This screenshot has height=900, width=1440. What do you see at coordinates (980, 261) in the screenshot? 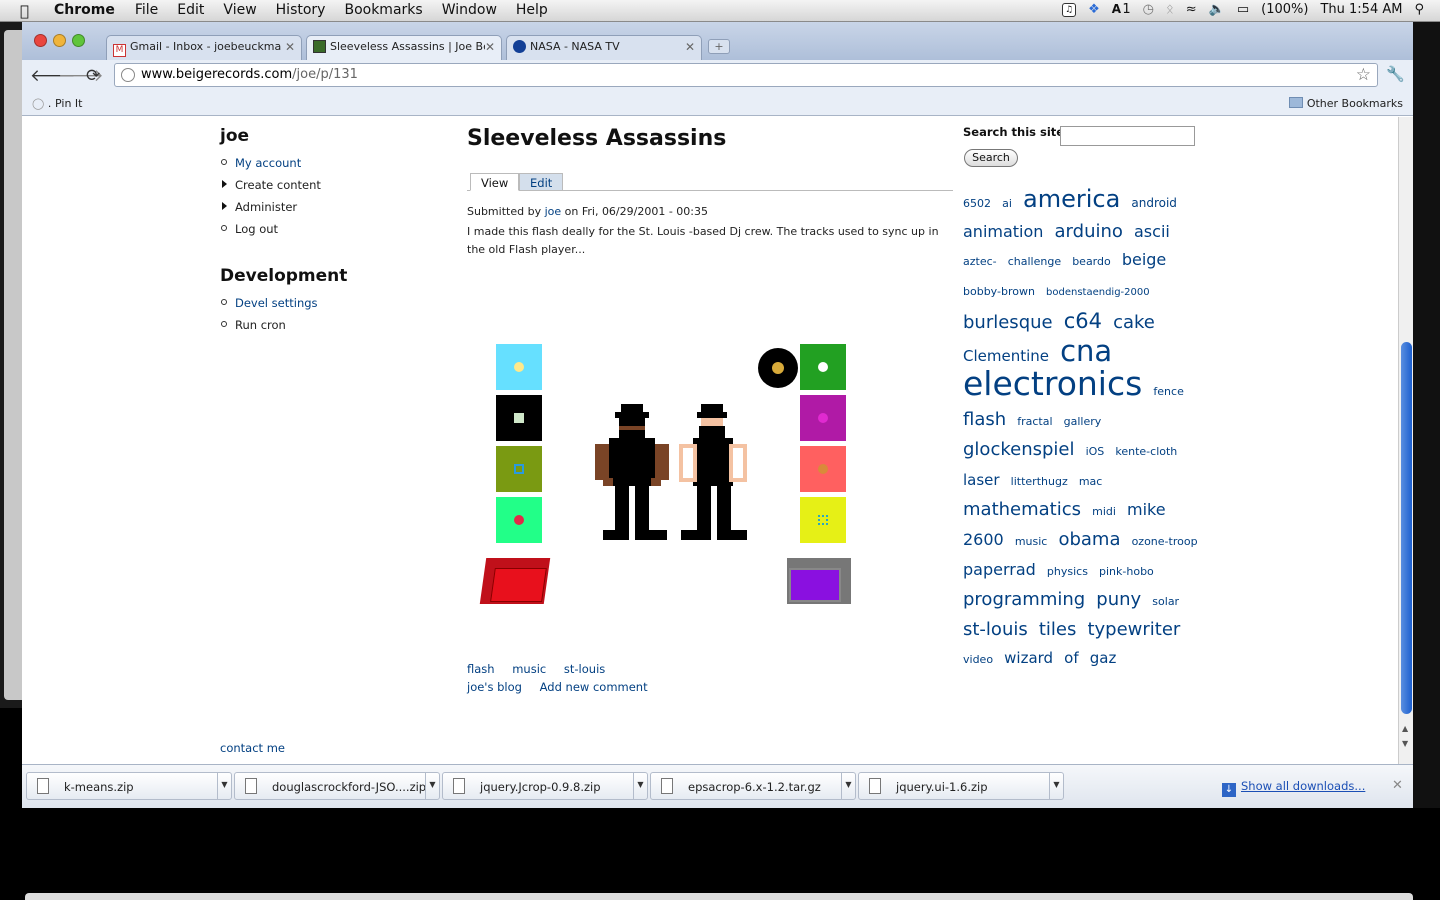
I see `tag-link: aztec-` at bounding box center [980, 261].